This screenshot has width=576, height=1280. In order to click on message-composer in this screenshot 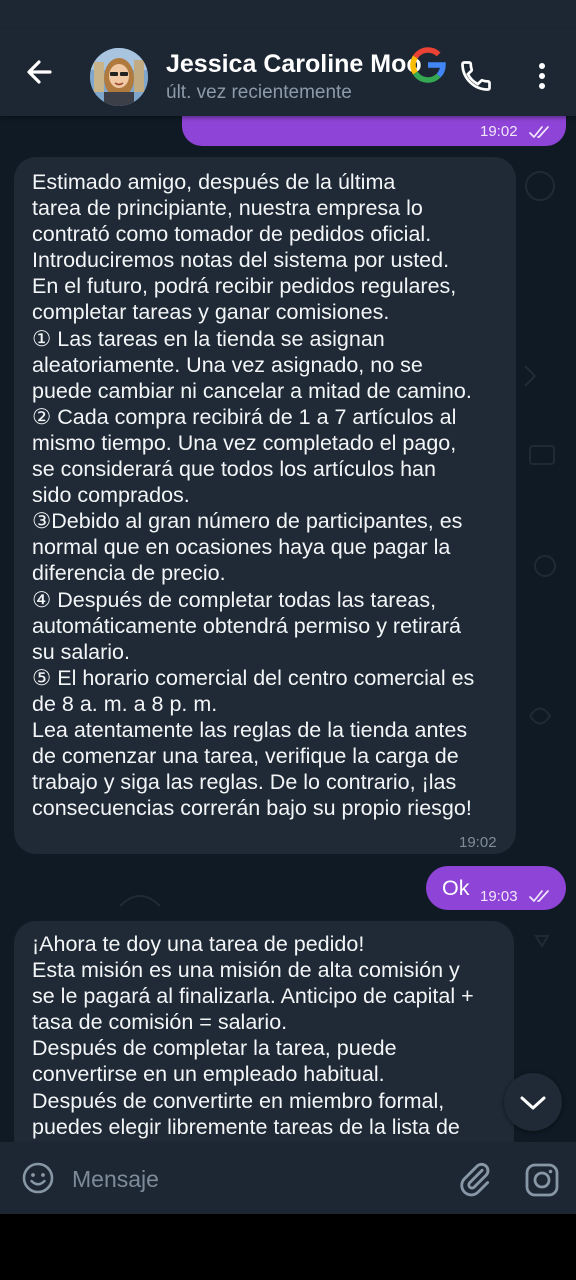, I will do `click(288, 1178)`.